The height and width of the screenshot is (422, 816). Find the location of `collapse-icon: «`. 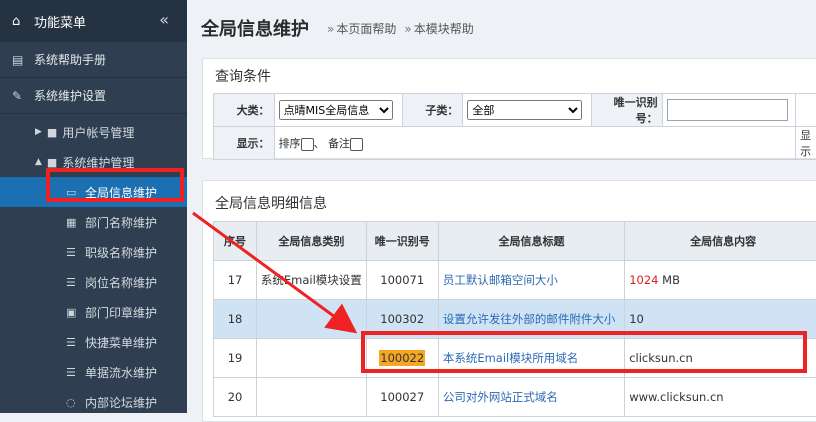

collapse-icon: « is located at coordinates (164, 19).